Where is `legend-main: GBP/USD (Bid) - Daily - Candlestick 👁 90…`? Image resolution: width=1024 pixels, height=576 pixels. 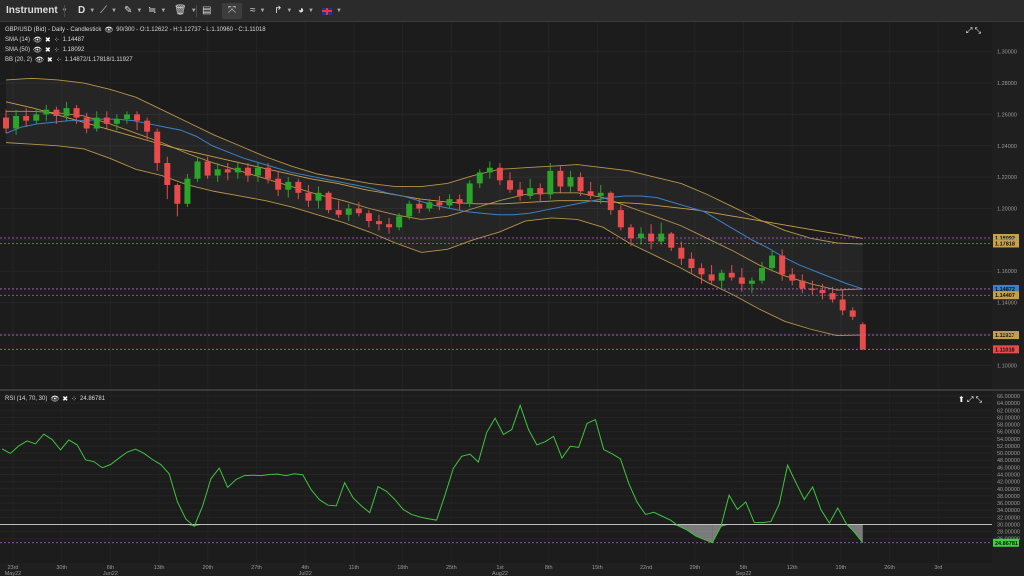 legend-main: GBP/USD (Bid) - Daily - Candlestick 👁 90… is located at coordinates (135, 30).